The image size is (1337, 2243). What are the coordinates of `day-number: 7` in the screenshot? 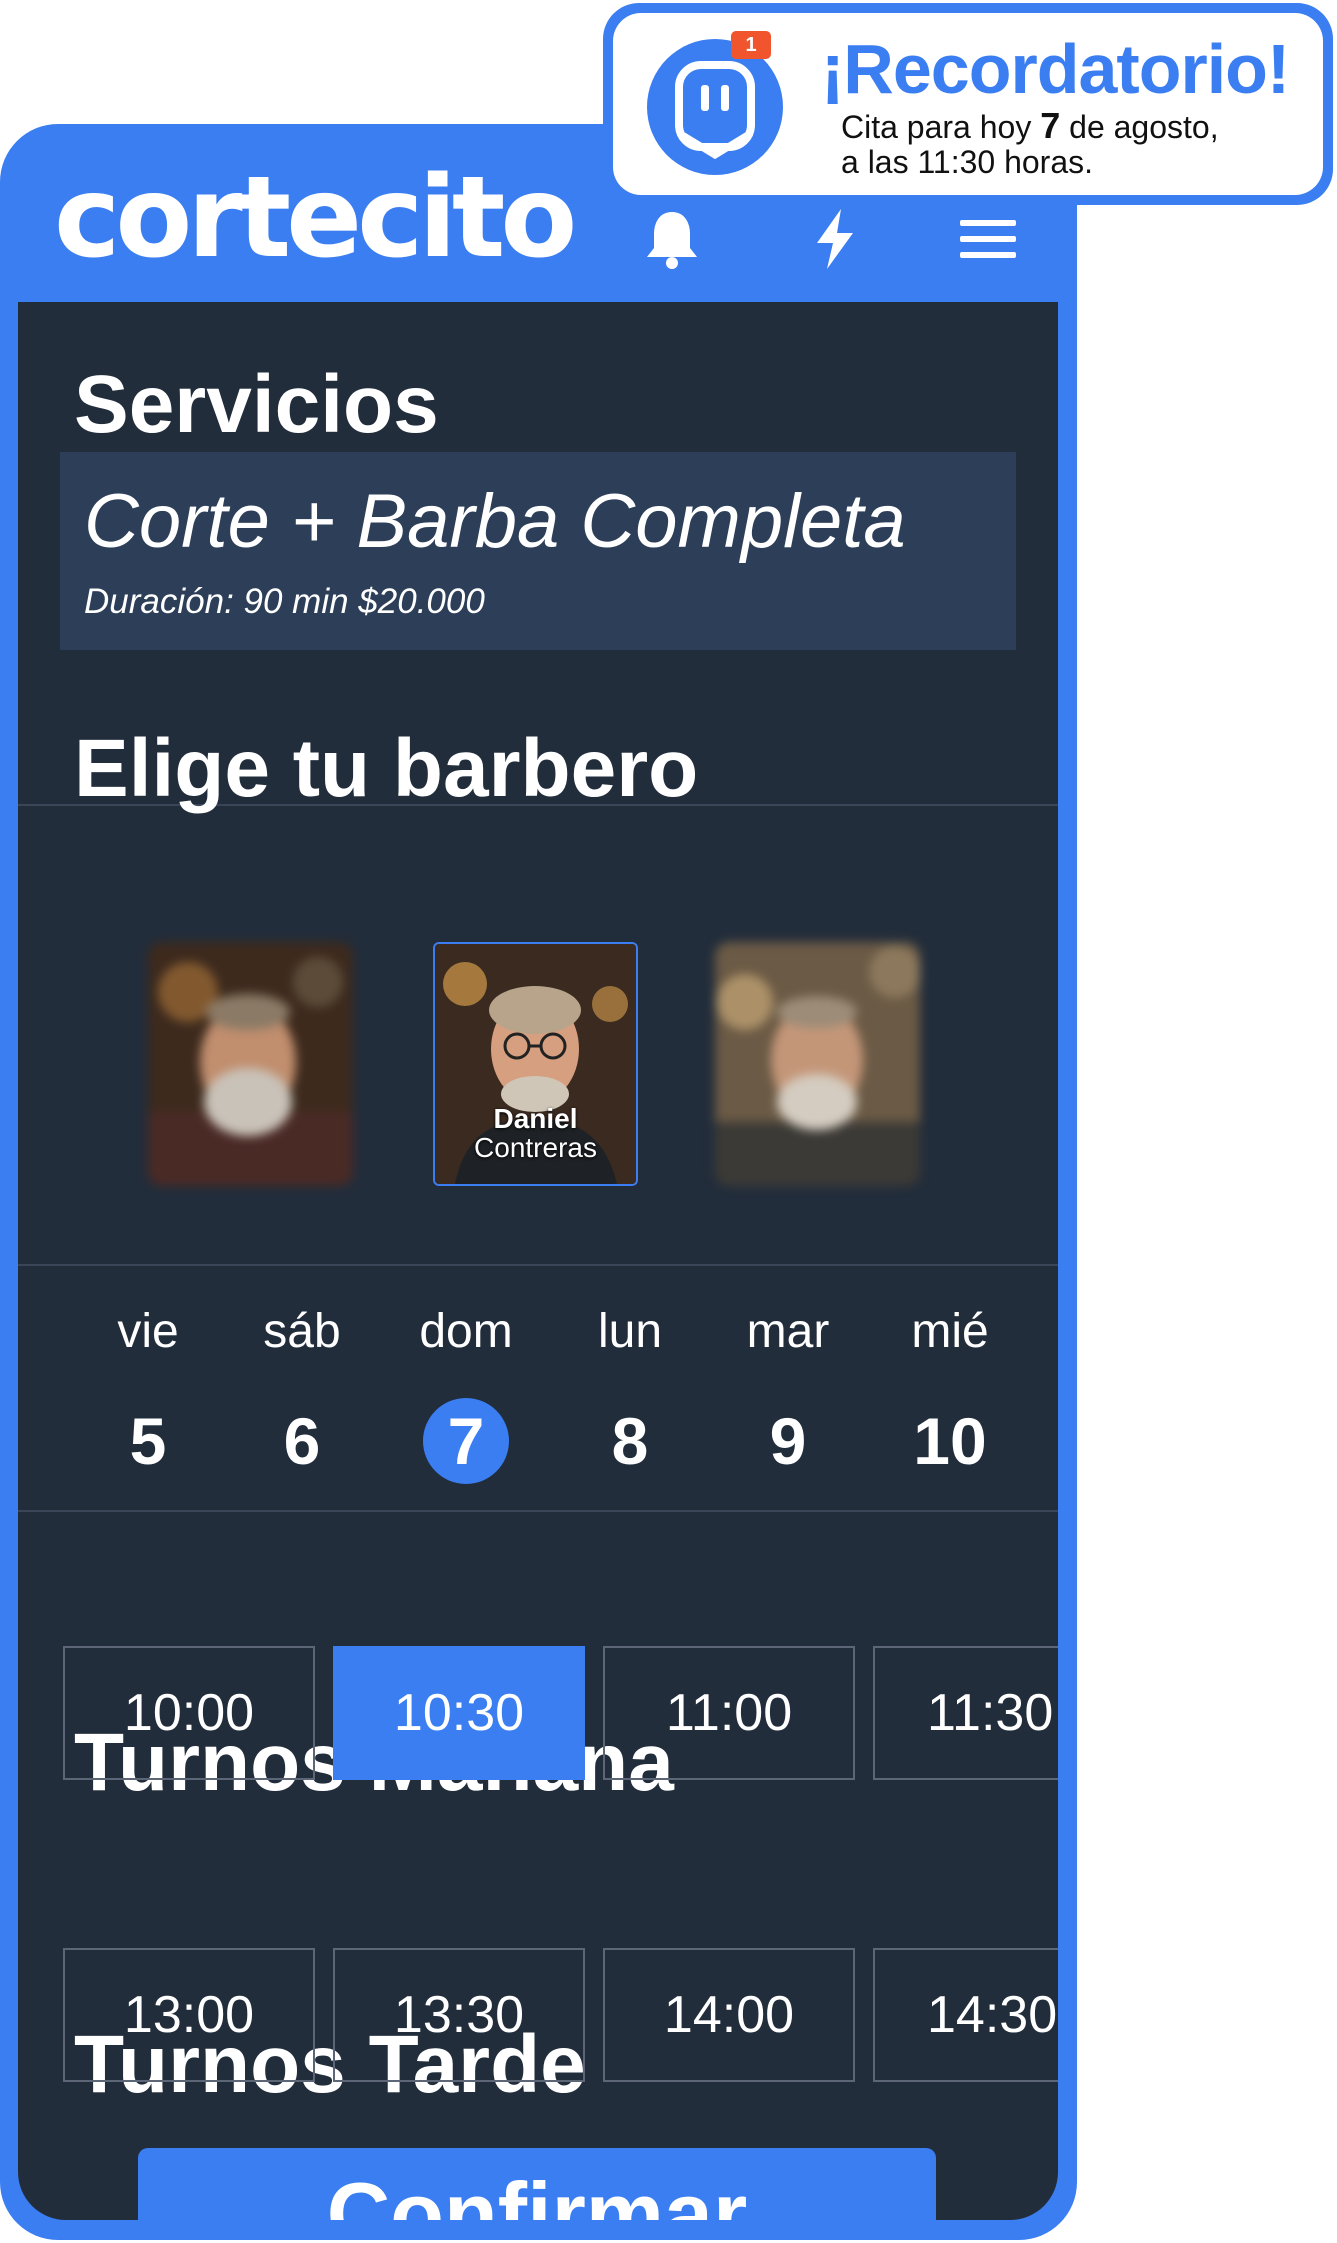 It's located at (466, 1441).